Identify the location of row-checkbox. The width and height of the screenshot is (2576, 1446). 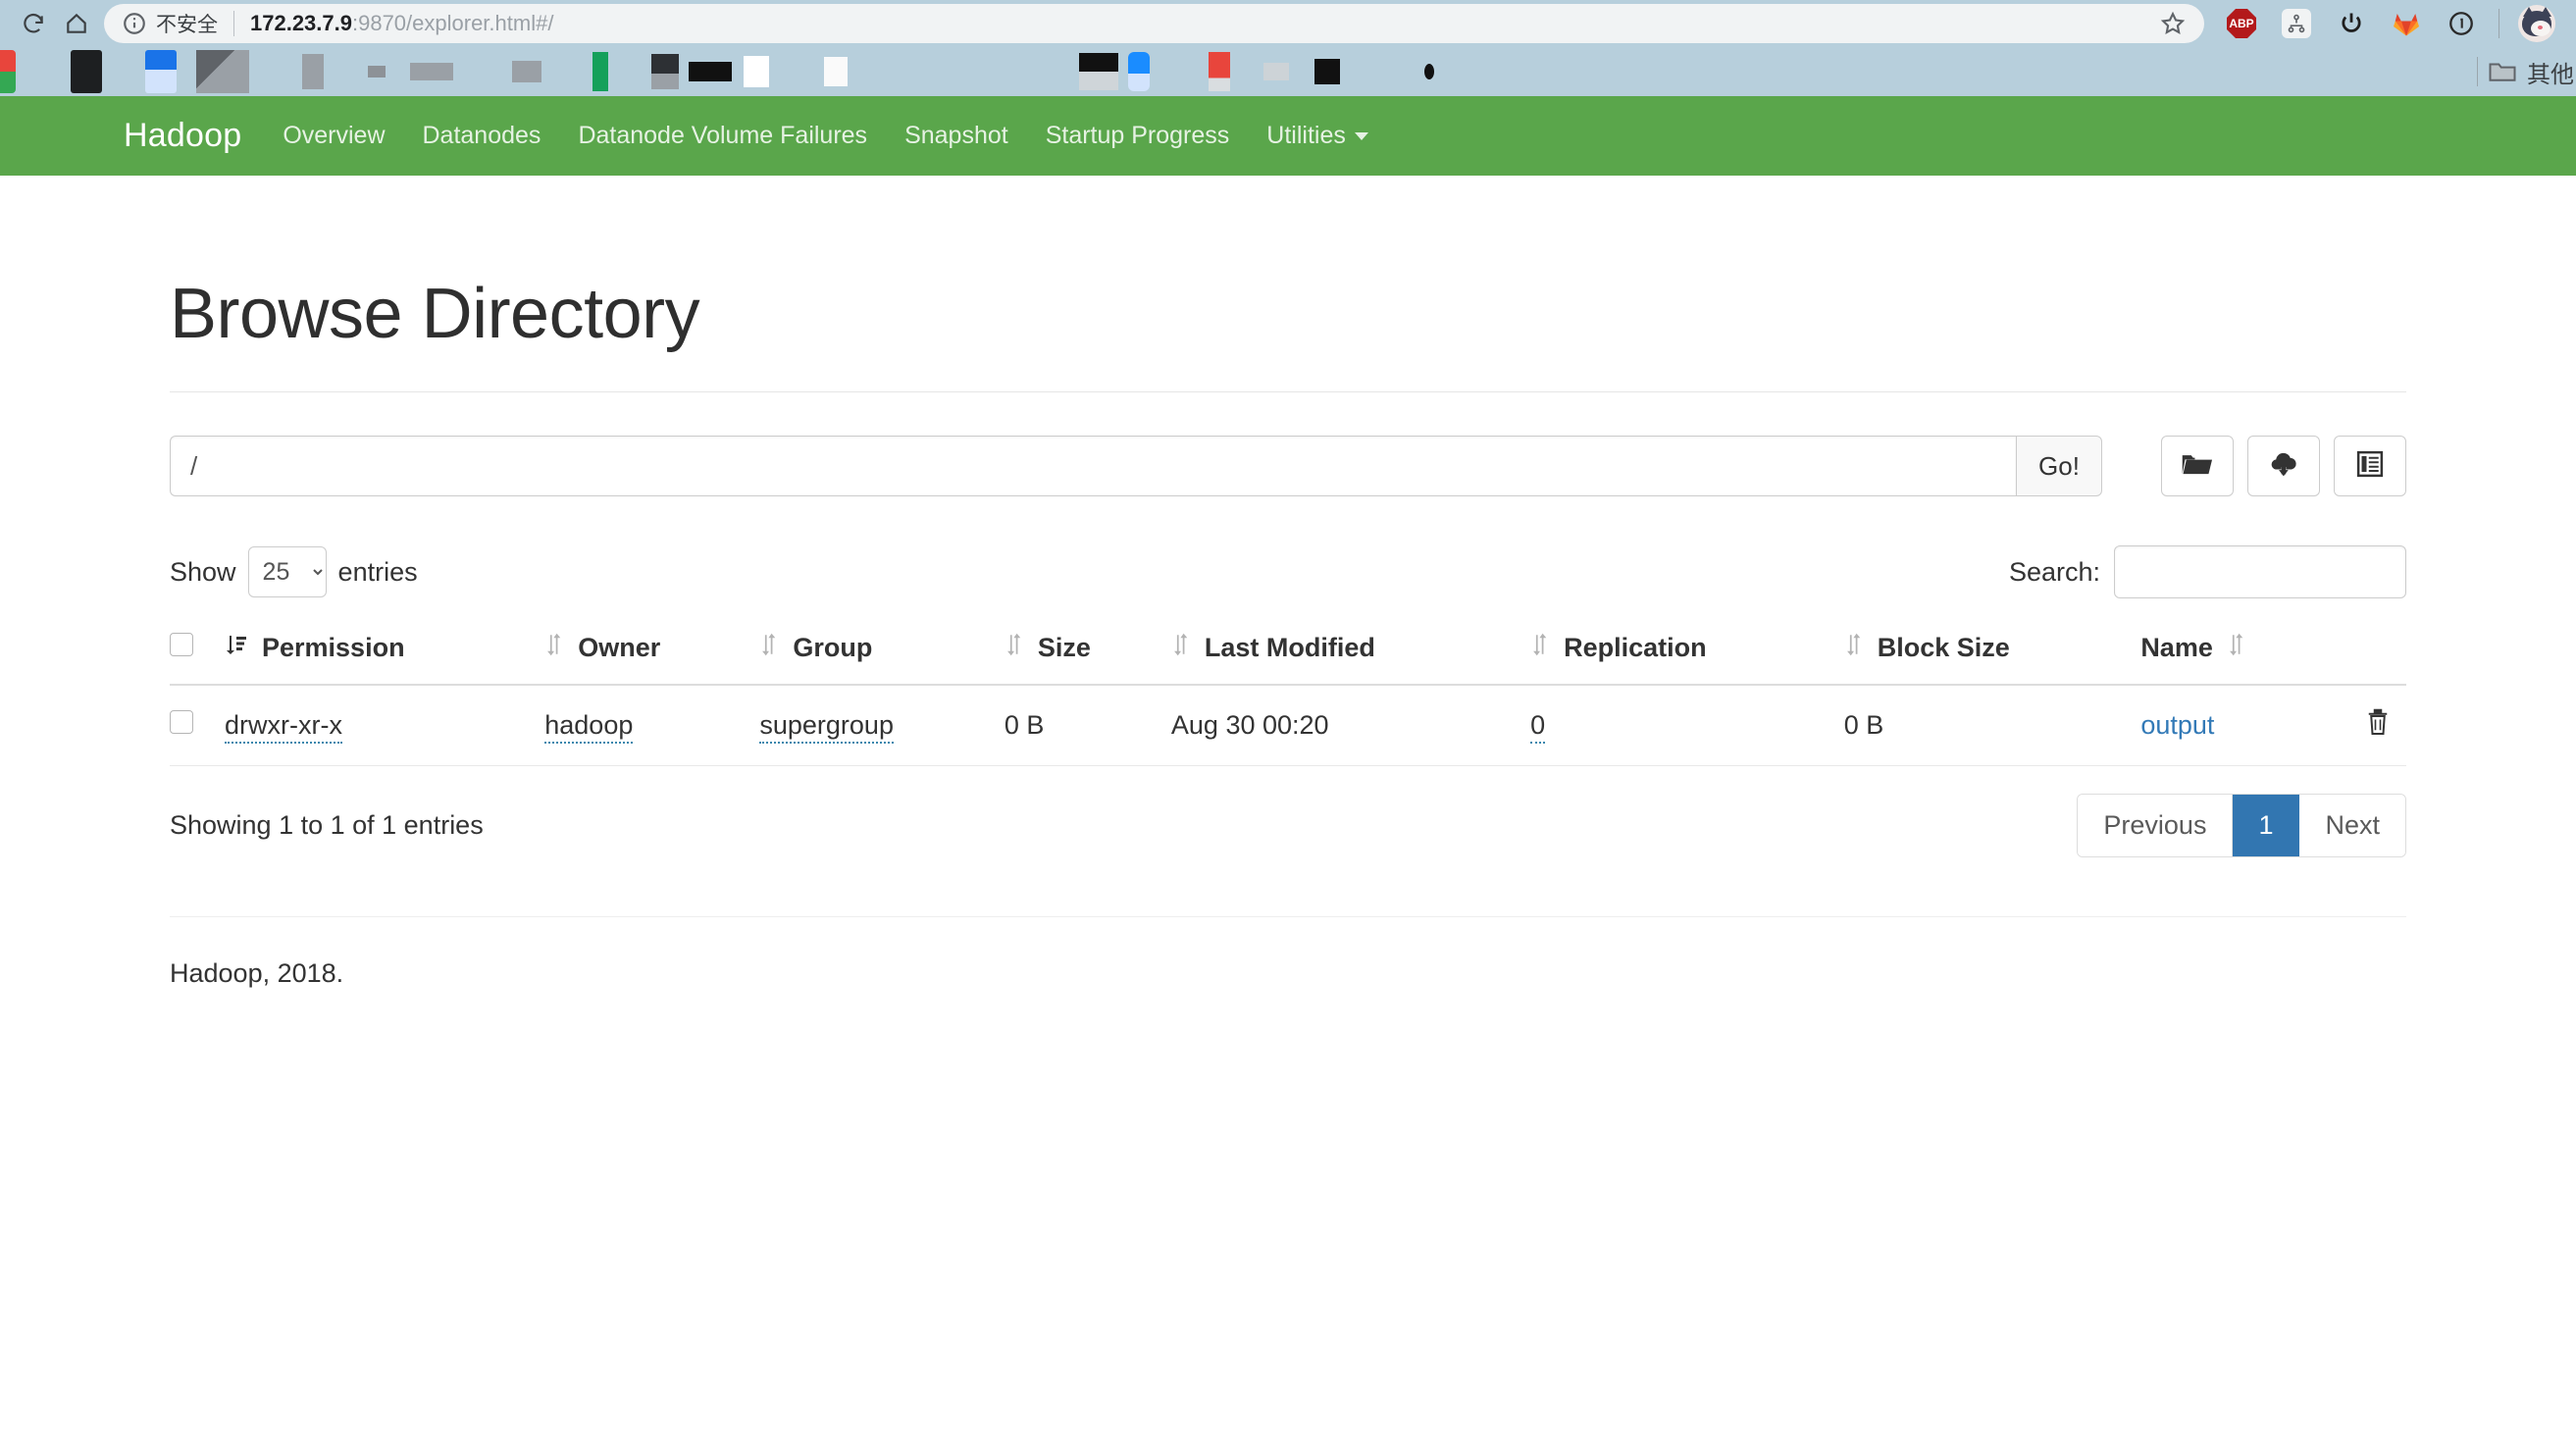
(181, 722).